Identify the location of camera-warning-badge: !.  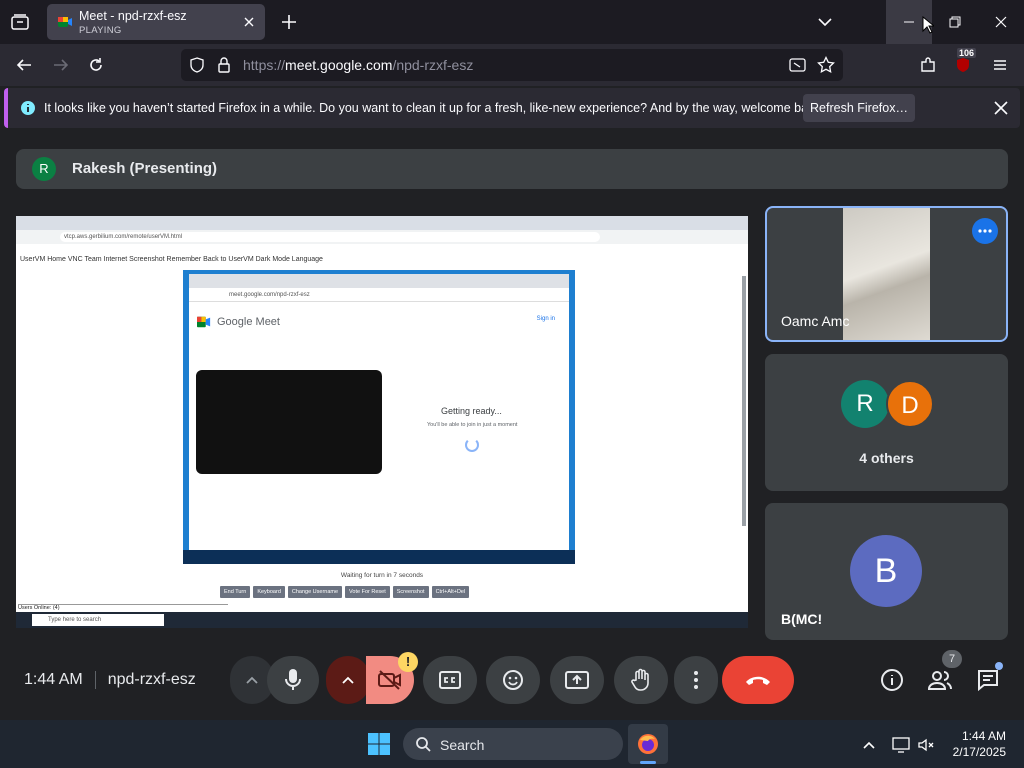
(408, 662).